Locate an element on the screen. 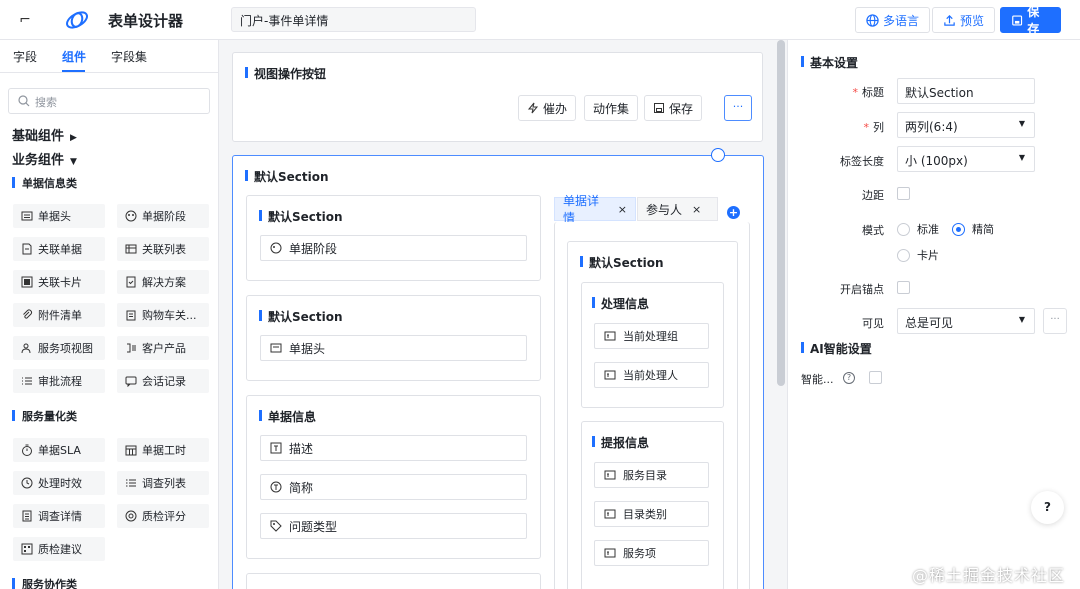 This screenshot has height=589, width=1080. component-item: 单据阶段 is located at coordinates (163, 216).